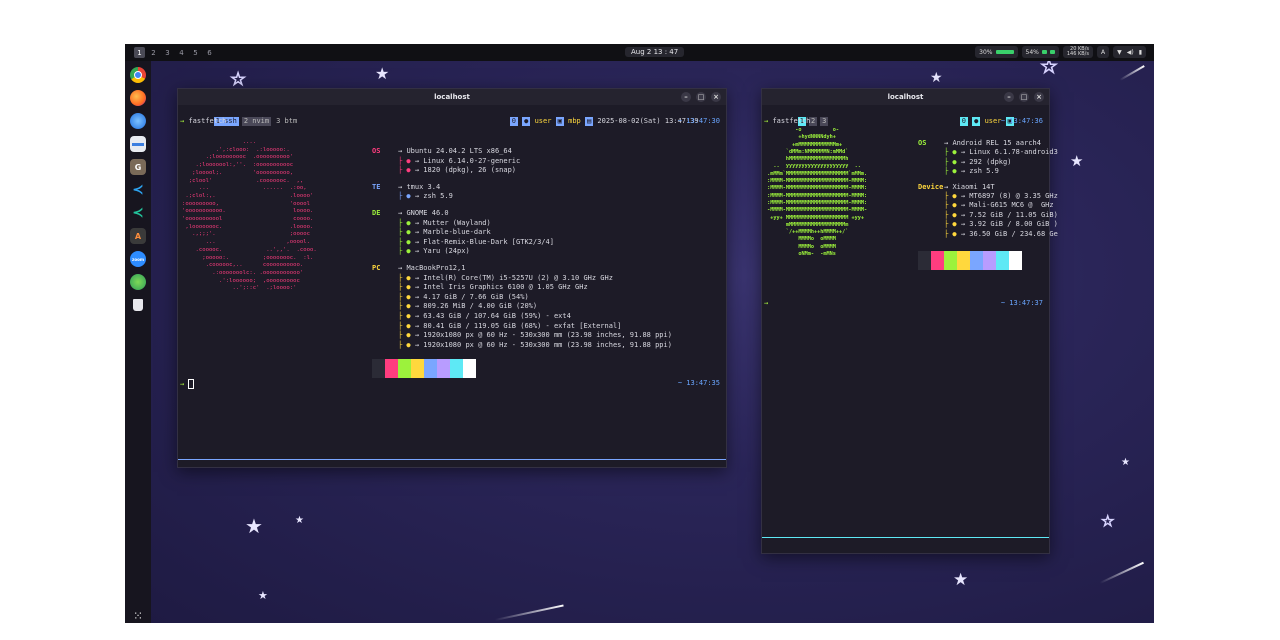 Image resolution: width=1280 pixels, height=640 pixels. Describe the element at coordinates (1040, 52) in the screenshot. I see `battery-indicator-2: 54%` at that location.